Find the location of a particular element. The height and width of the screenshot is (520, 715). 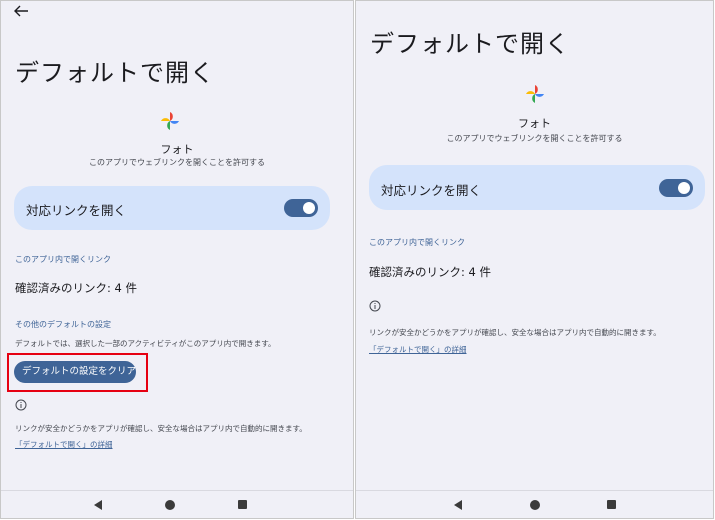

other-defaults-description: デフォルトでは、選択した一部のアクティビティがこのアプリ内で開きます。 is located at coordinates (145, 343).